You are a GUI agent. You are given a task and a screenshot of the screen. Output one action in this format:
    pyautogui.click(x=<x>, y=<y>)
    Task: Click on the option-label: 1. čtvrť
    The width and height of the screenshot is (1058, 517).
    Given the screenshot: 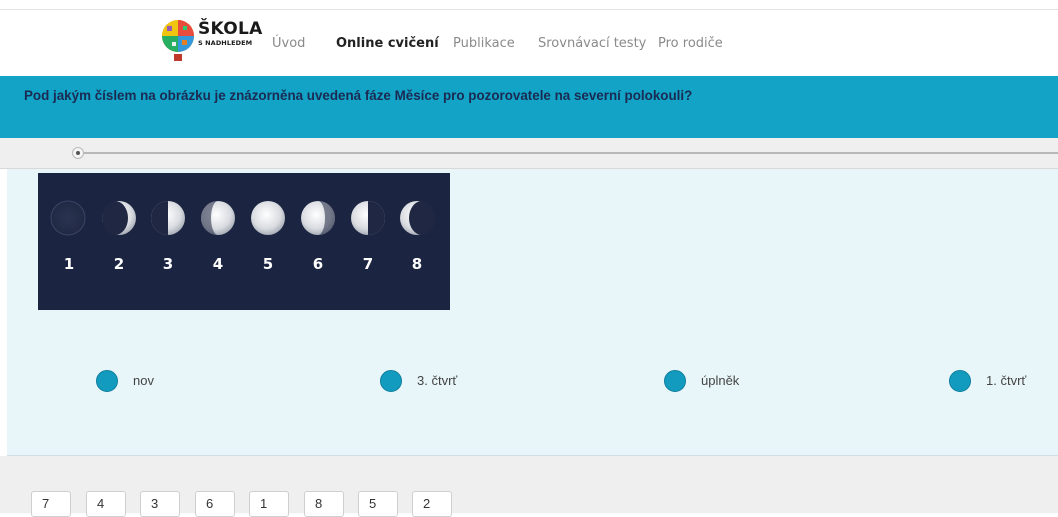 What is the action you would take?
    pyautogui.click(x=1006, y=380)
    